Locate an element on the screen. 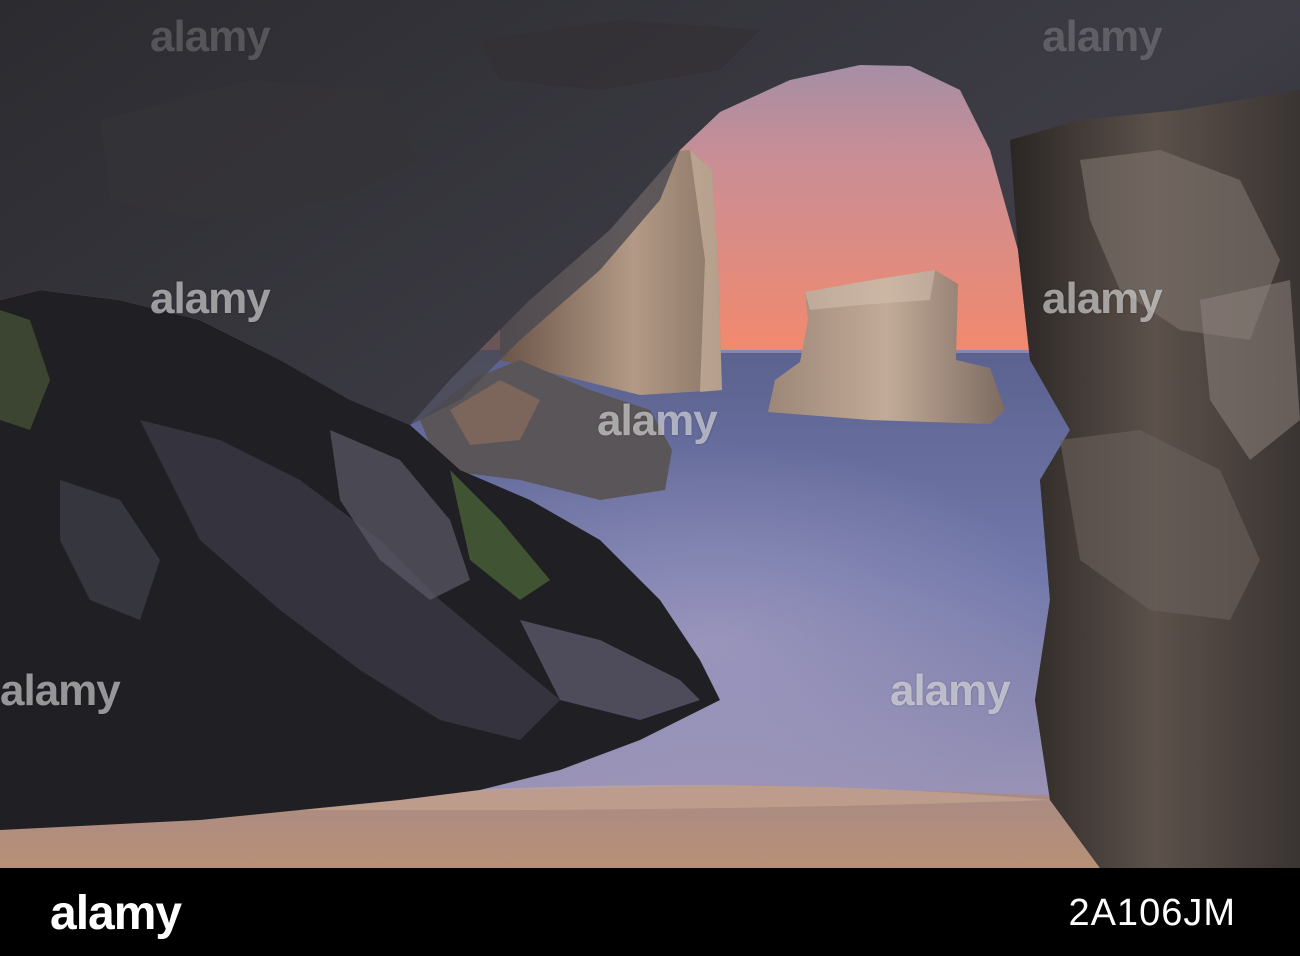  image-id: 2A106JM is located at coordinates (1152, 913).